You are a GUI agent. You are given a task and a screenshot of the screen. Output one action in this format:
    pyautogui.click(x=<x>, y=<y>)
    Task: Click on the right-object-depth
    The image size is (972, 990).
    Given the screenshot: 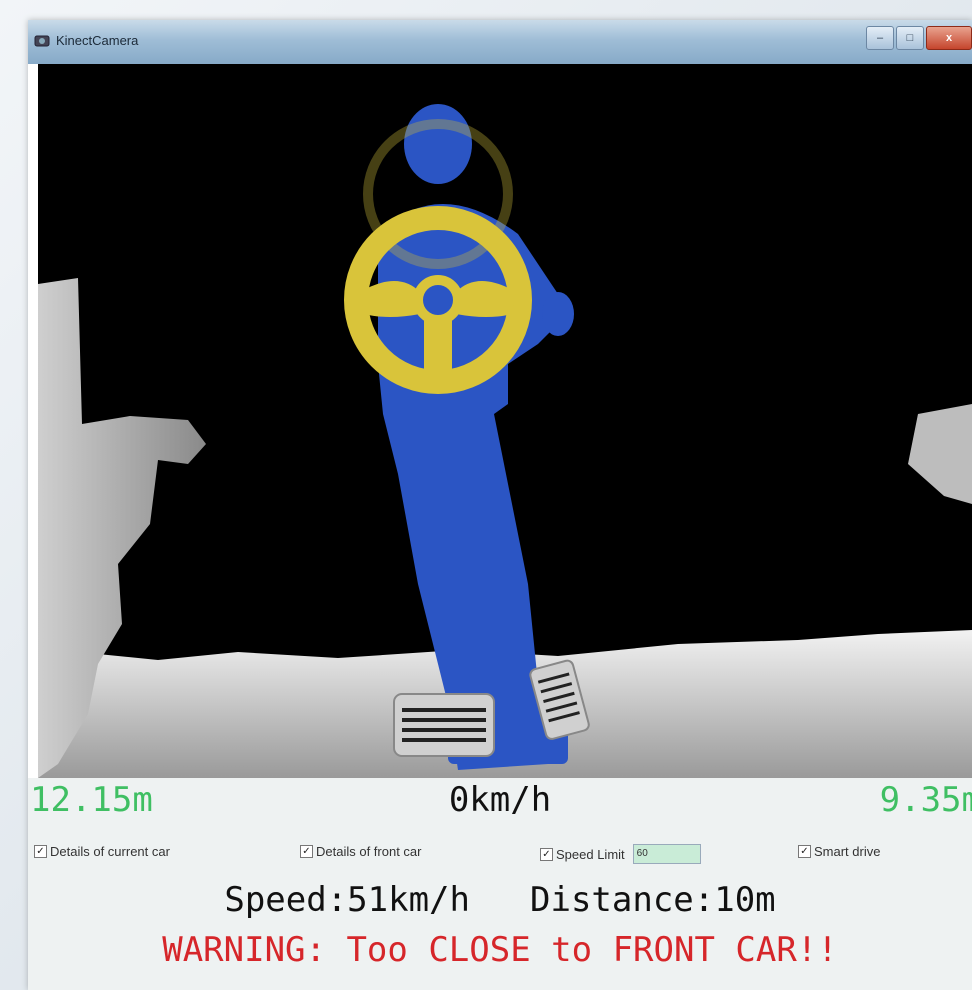 What is the action you would take?
    pyautogui.click(x=940, y=454)
    